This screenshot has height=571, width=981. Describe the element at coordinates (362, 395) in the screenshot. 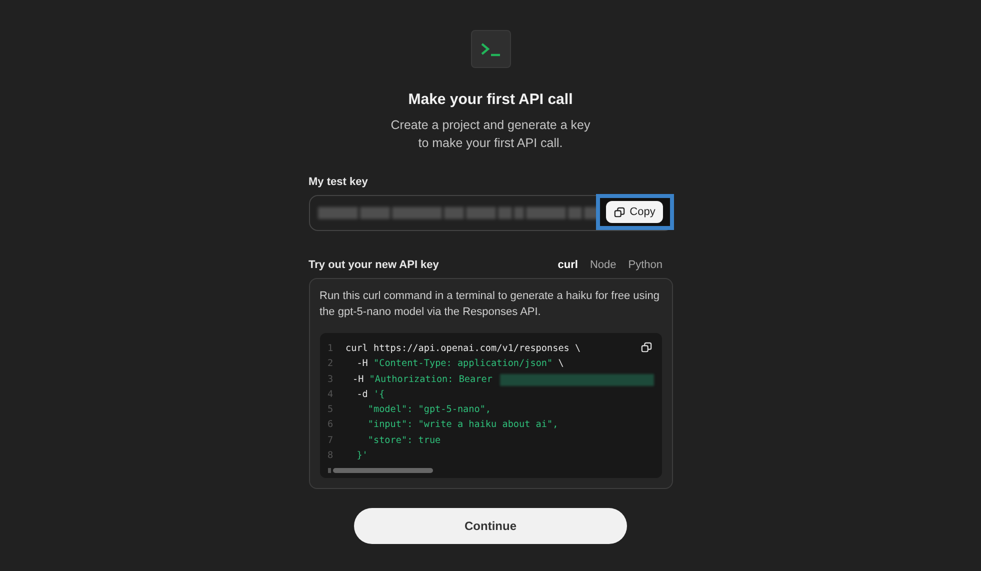

I see `code-text: -d` at that location.